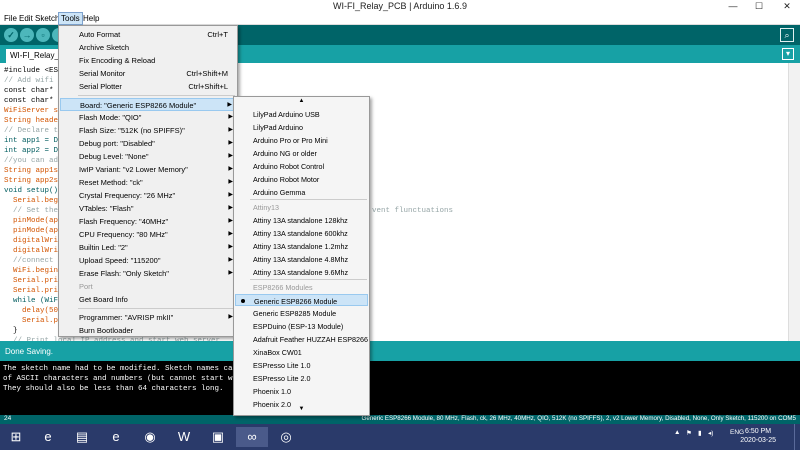  I want to click on app2-icon: ◎, so click(286, 437).